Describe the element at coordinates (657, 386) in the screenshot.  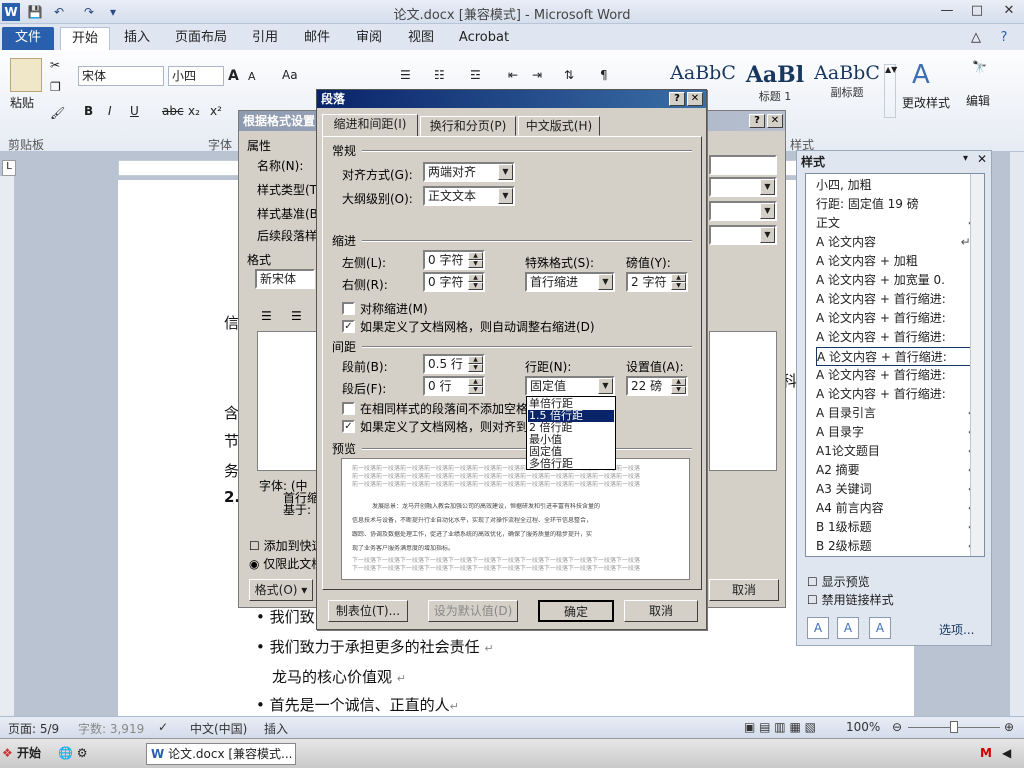
I see `line-spacing-at-spinner: 22 磅 ▲ ▼` at that location.